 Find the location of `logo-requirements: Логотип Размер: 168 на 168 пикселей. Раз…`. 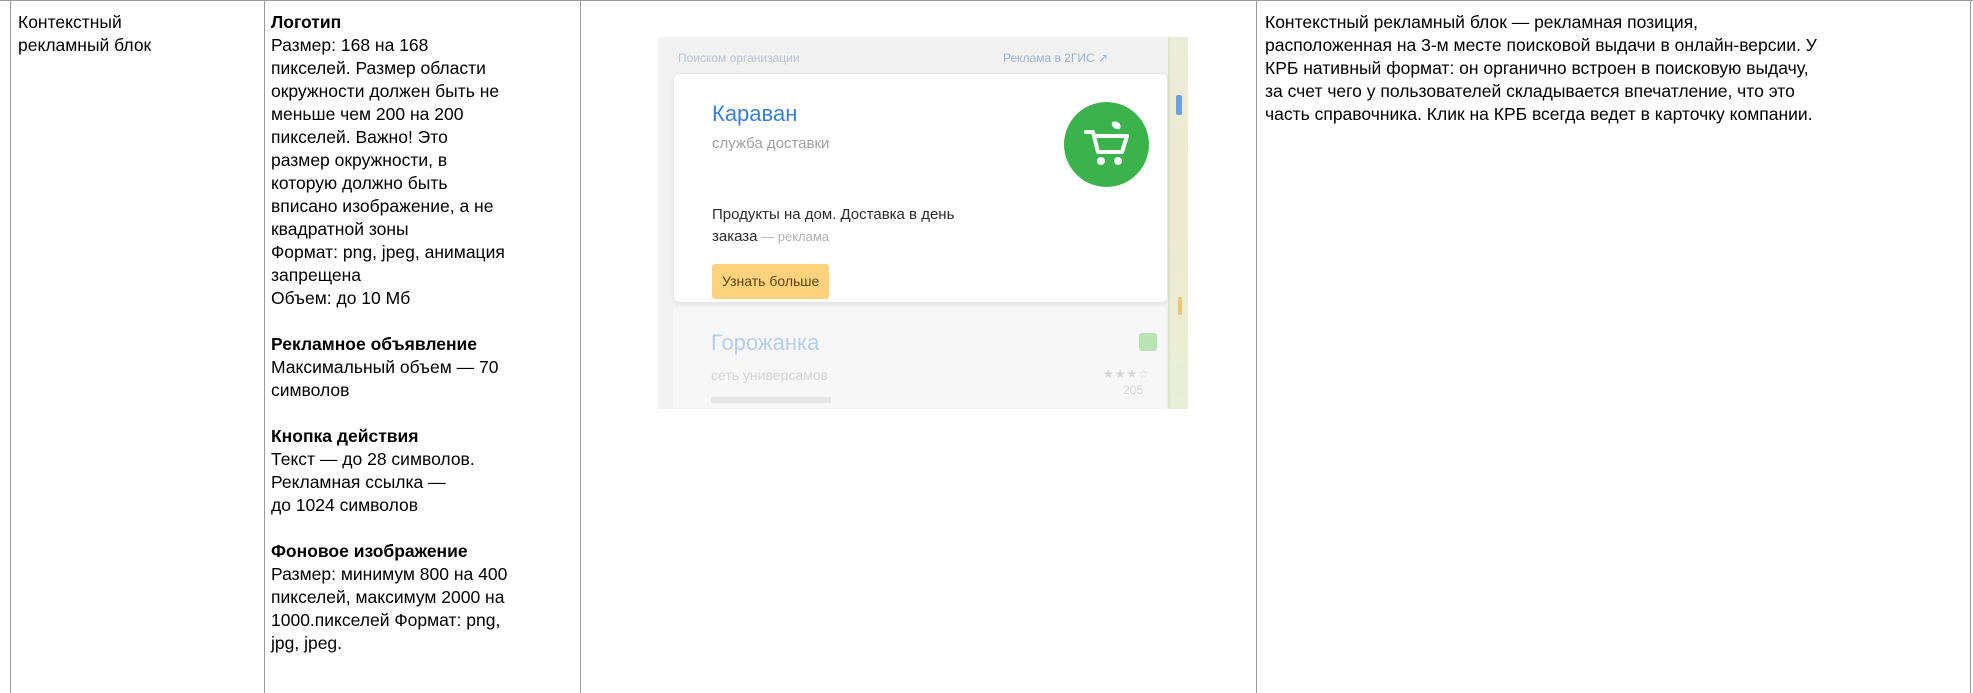

logo-requirements: Логотип Размер: 168 на 168 пикселей. Раз… is located at coordinates (427, 160).